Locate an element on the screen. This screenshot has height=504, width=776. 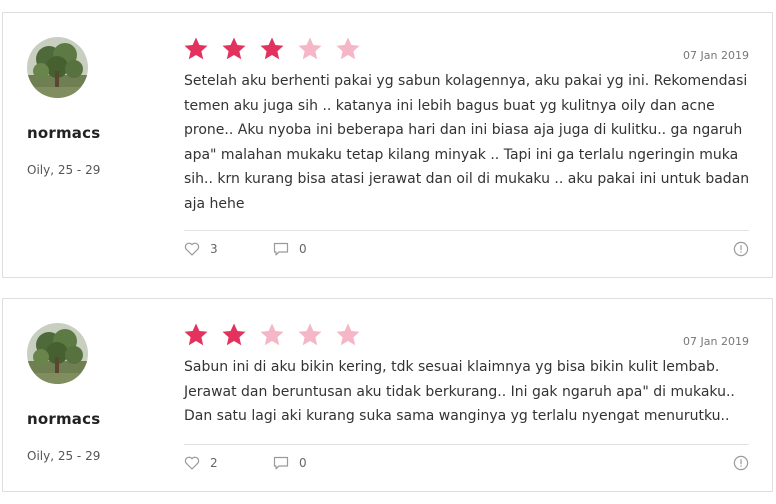
like-button: 2 is located at coordinates (201, 463).